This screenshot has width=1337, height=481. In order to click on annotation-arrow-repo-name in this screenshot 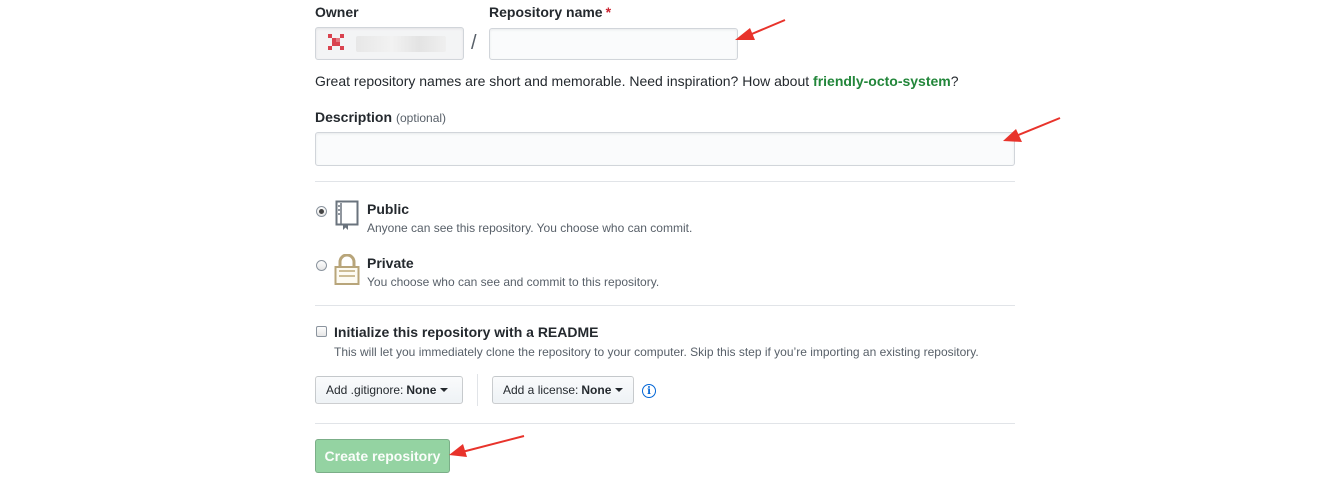, I will do `click(760, 29)`.